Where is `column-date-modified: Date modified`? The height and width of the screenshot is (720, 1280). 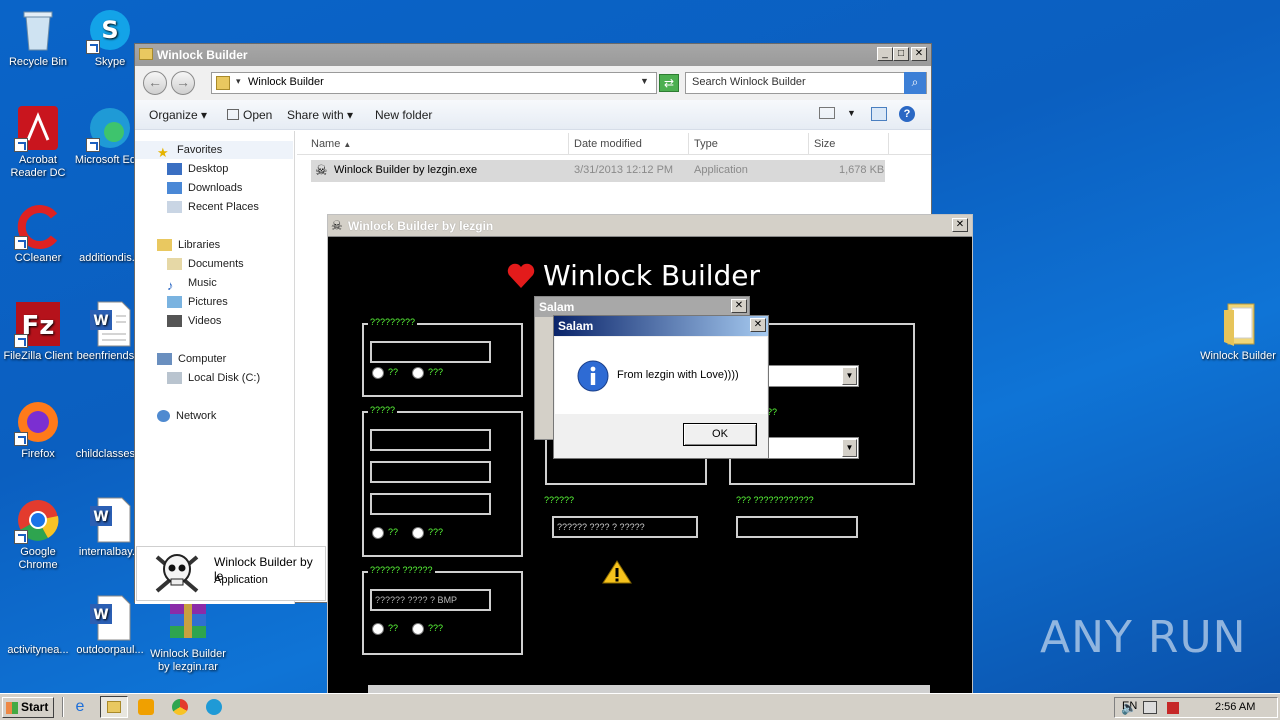 column-date-modified: Date modified is located at coordinates (629, 144).